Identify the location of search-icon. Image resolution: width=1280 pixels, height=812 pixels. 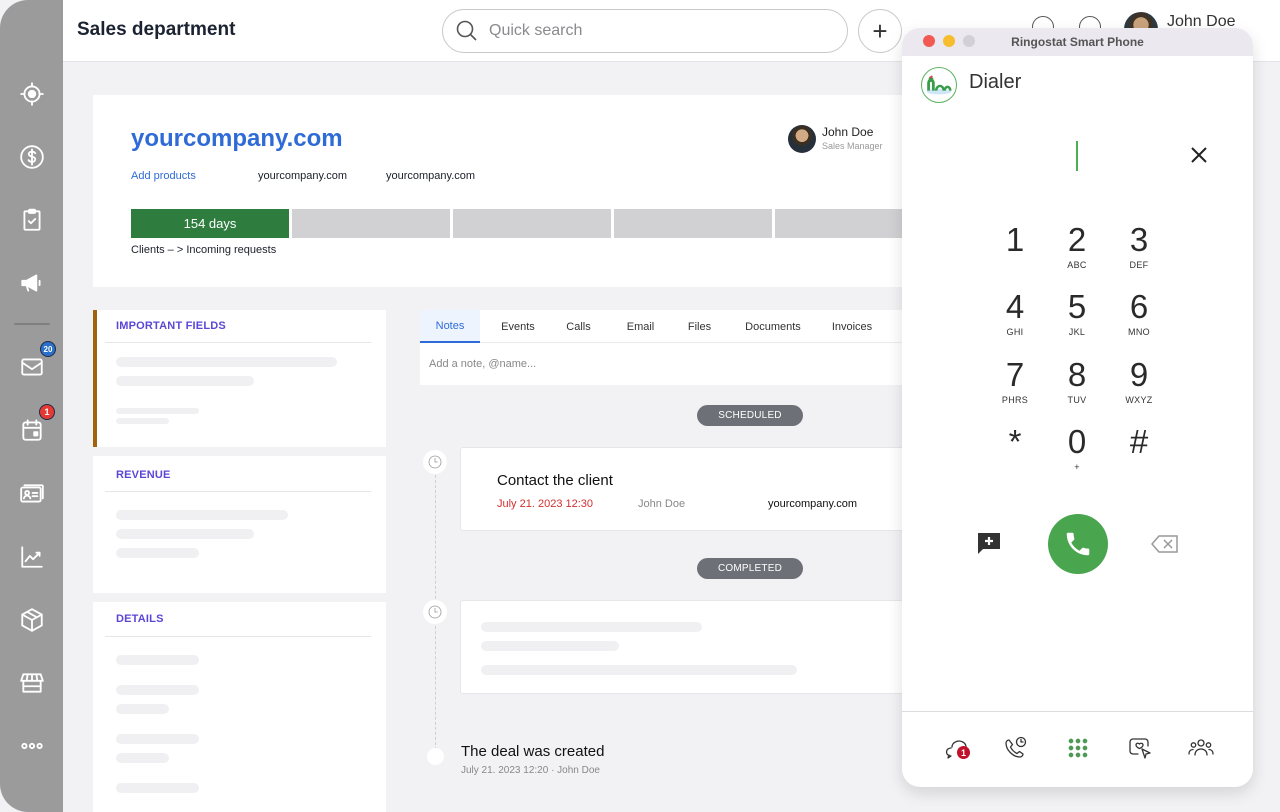
(466, 30).